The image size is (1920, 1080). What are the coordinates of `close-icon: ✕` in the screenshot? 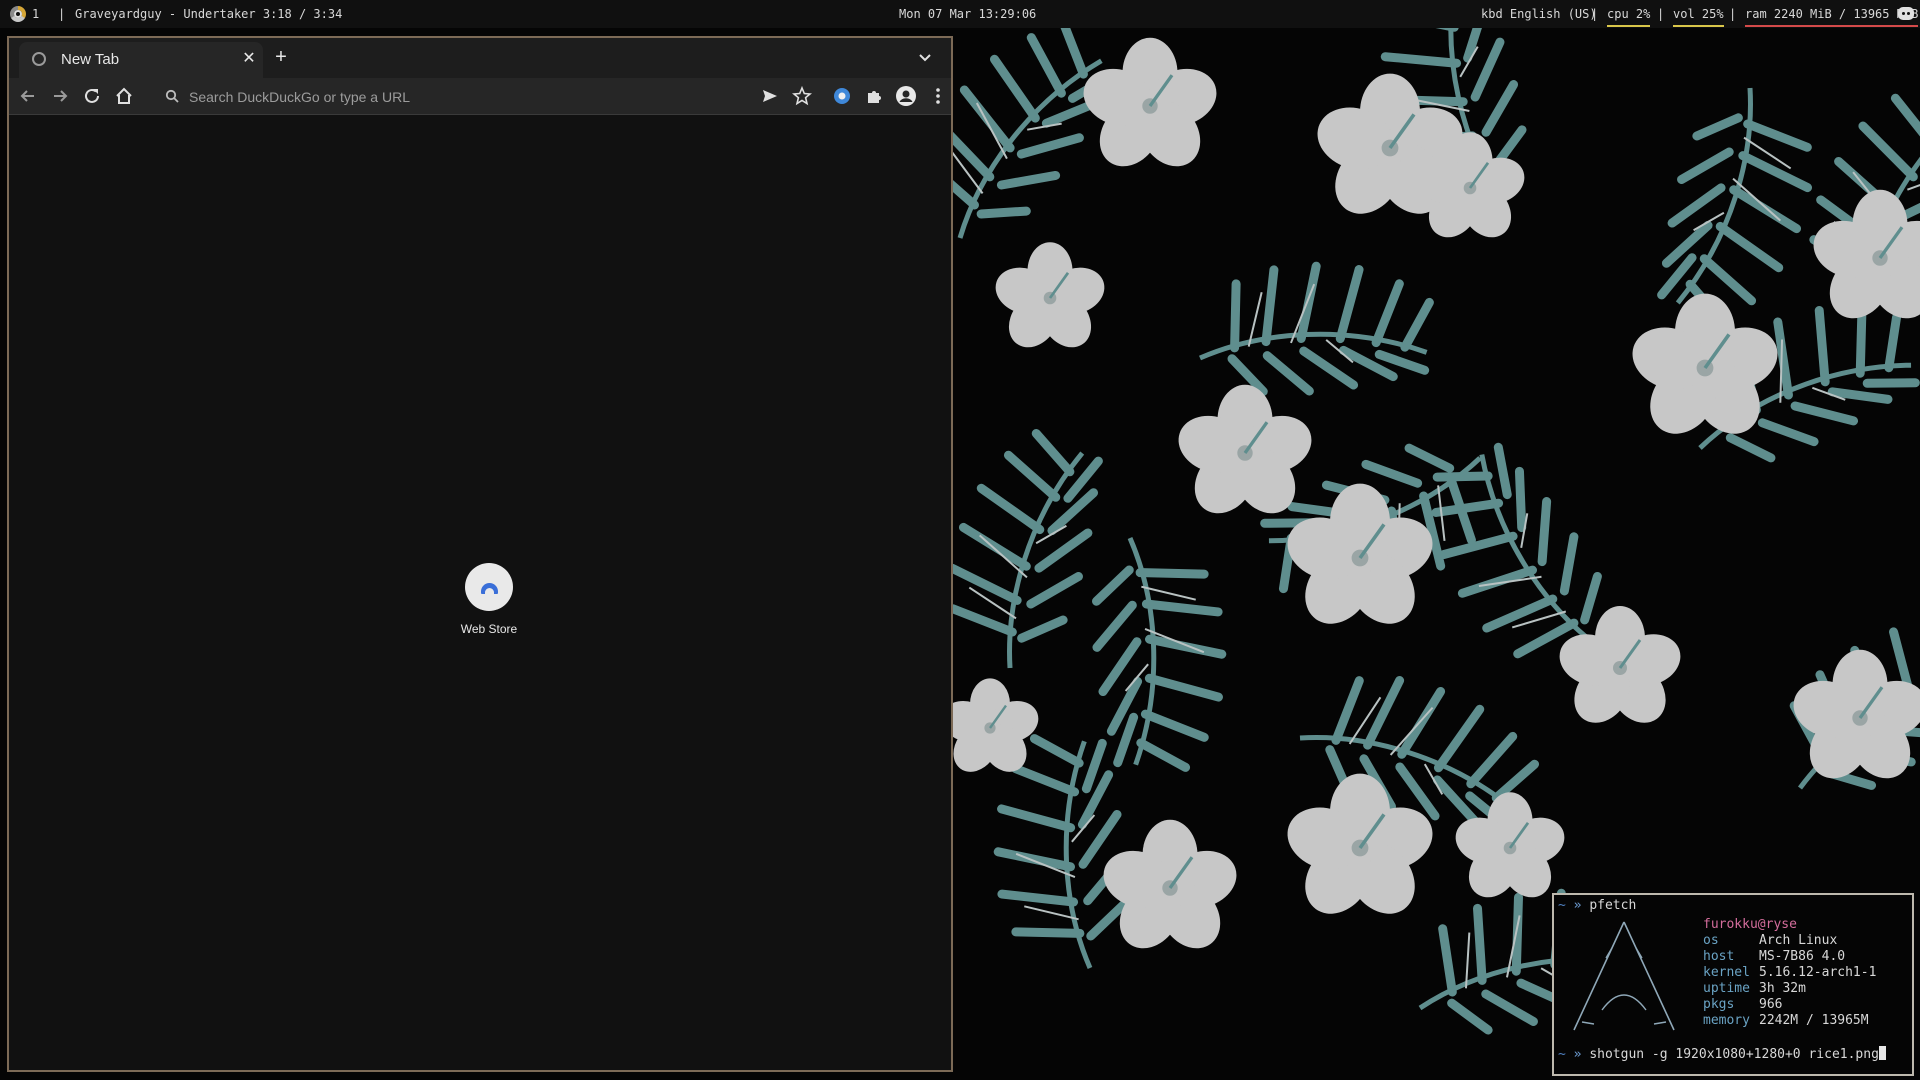 It's located at (249, 58).